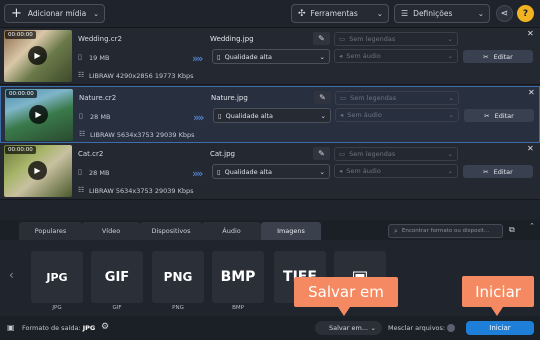  Describe the element at coordinates (525, 13) in the screenshot. I see `help-button: ?` at that location.